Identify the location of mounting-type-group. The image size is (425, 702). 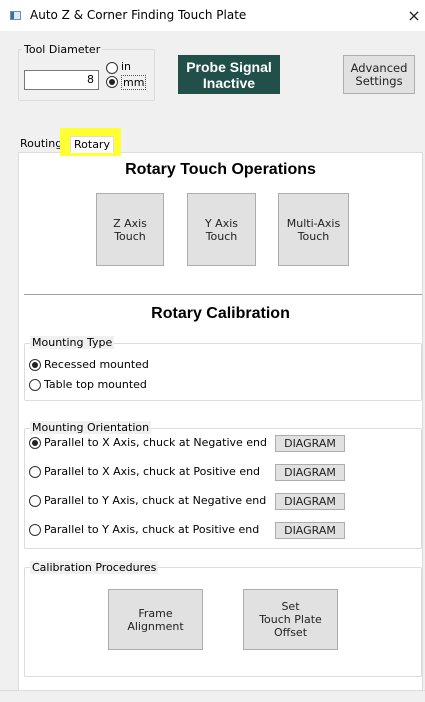
(223, 372).